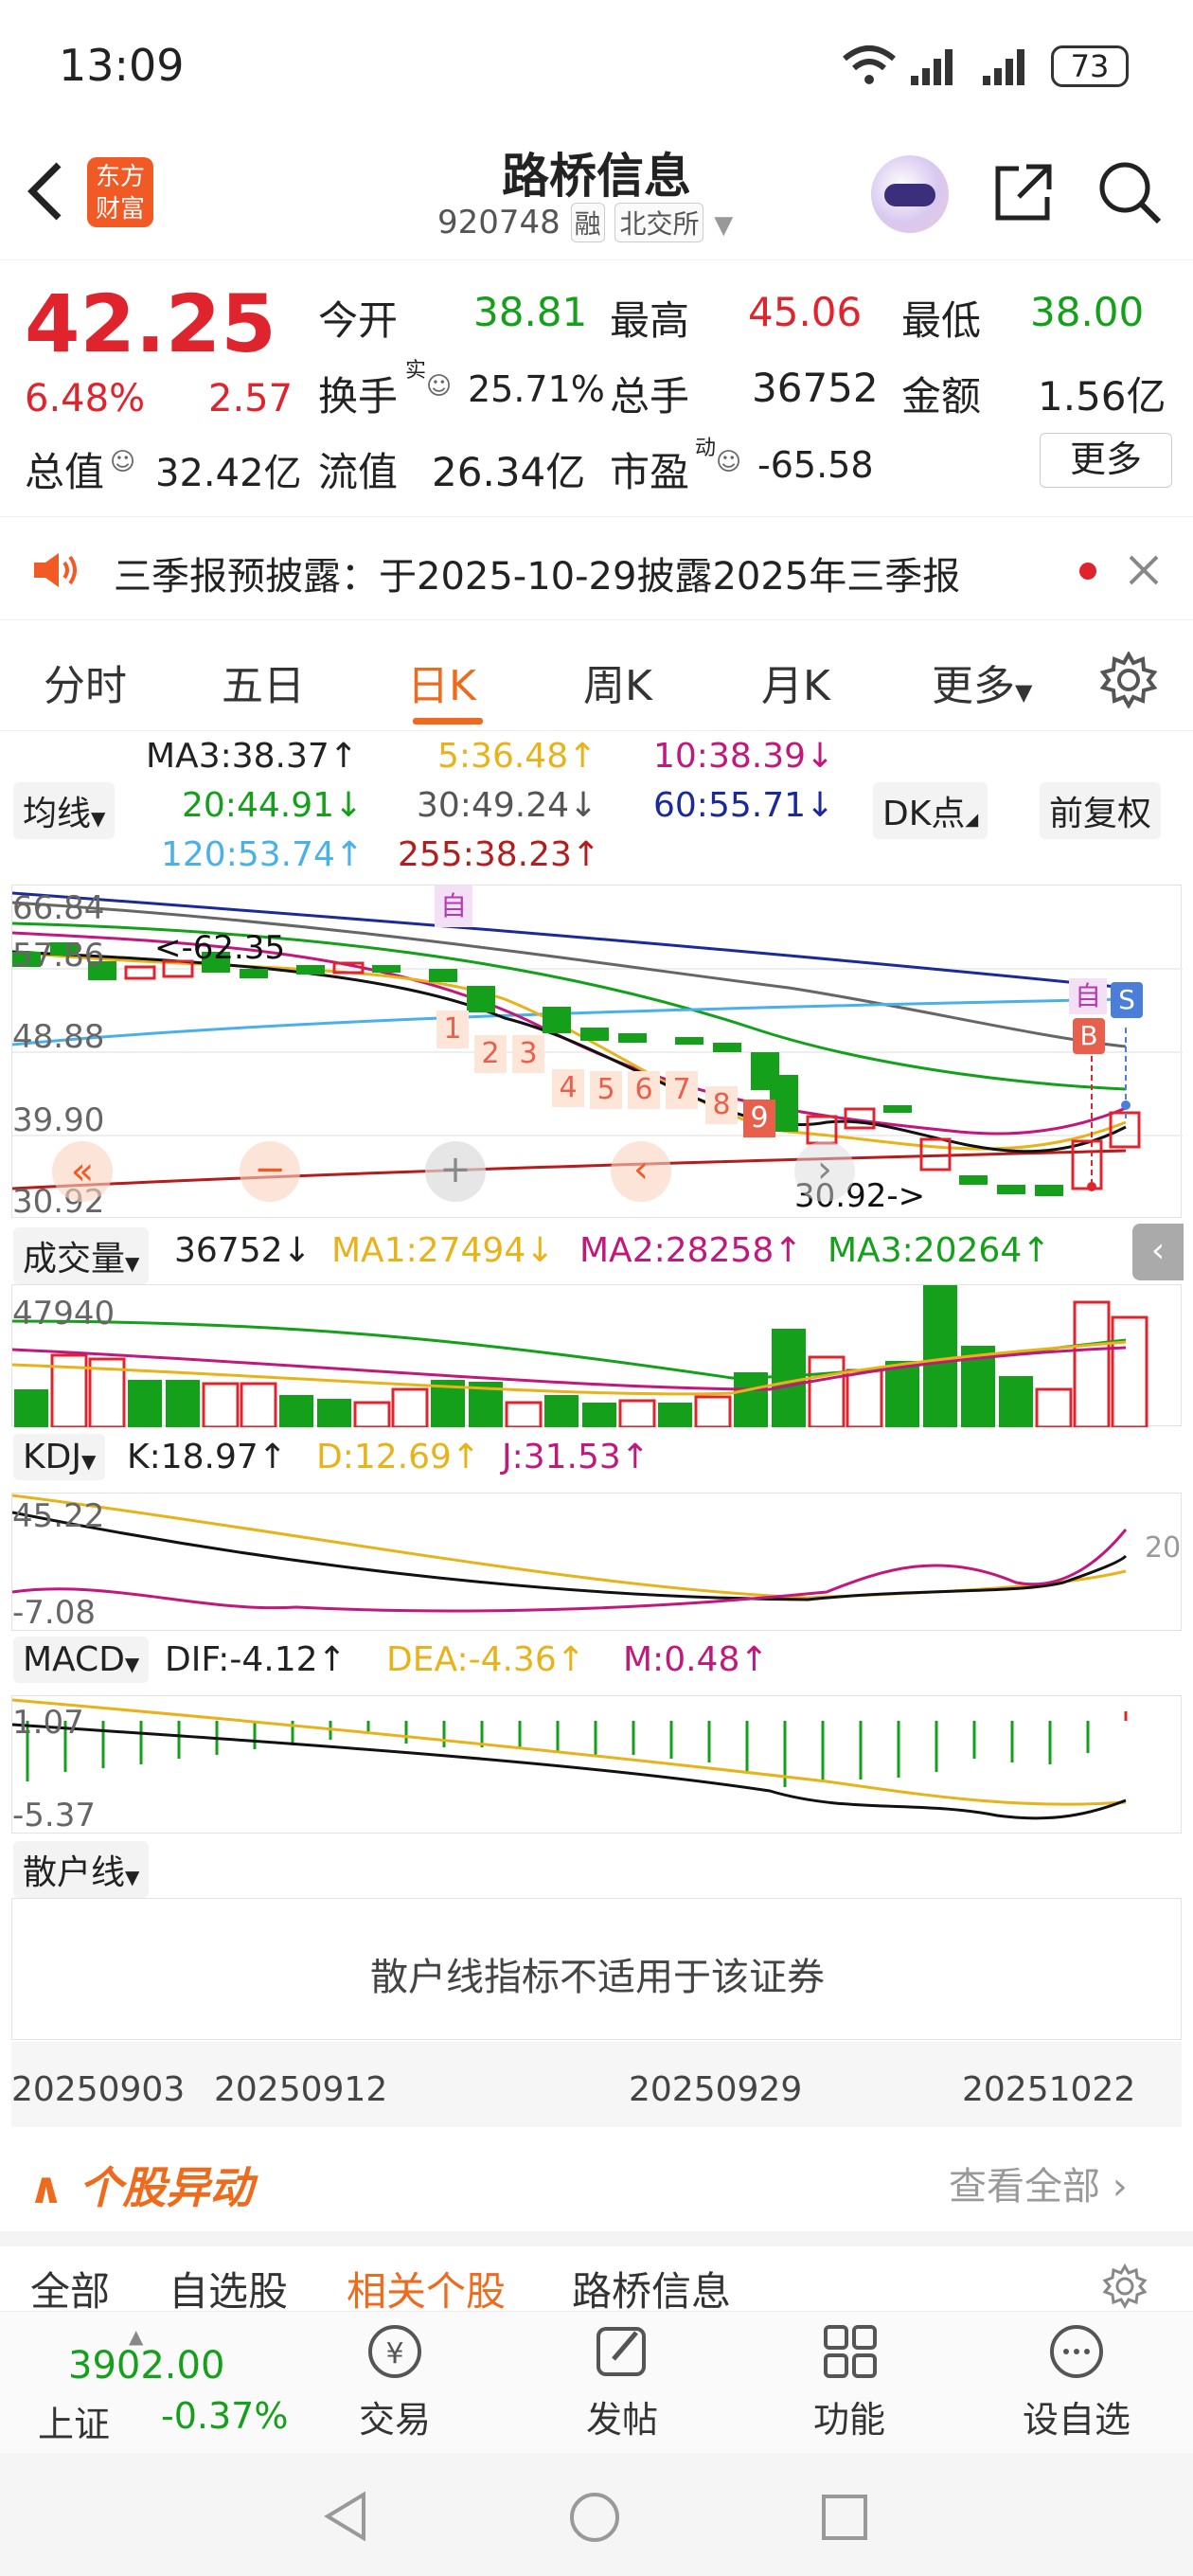 This screenshot has width=1193, height=2576. Describe the element at coordinates (644, 1090) in the screenshot. I see `td-seq-number: 6` at that location.